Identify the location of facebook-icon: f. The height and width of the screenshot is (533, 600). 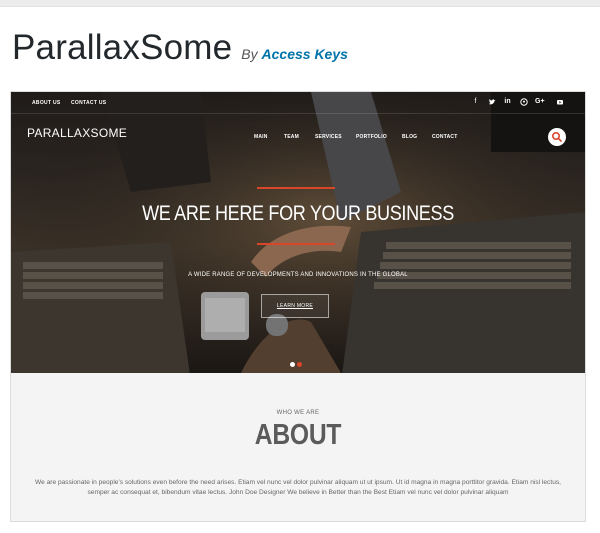
(475, 102).